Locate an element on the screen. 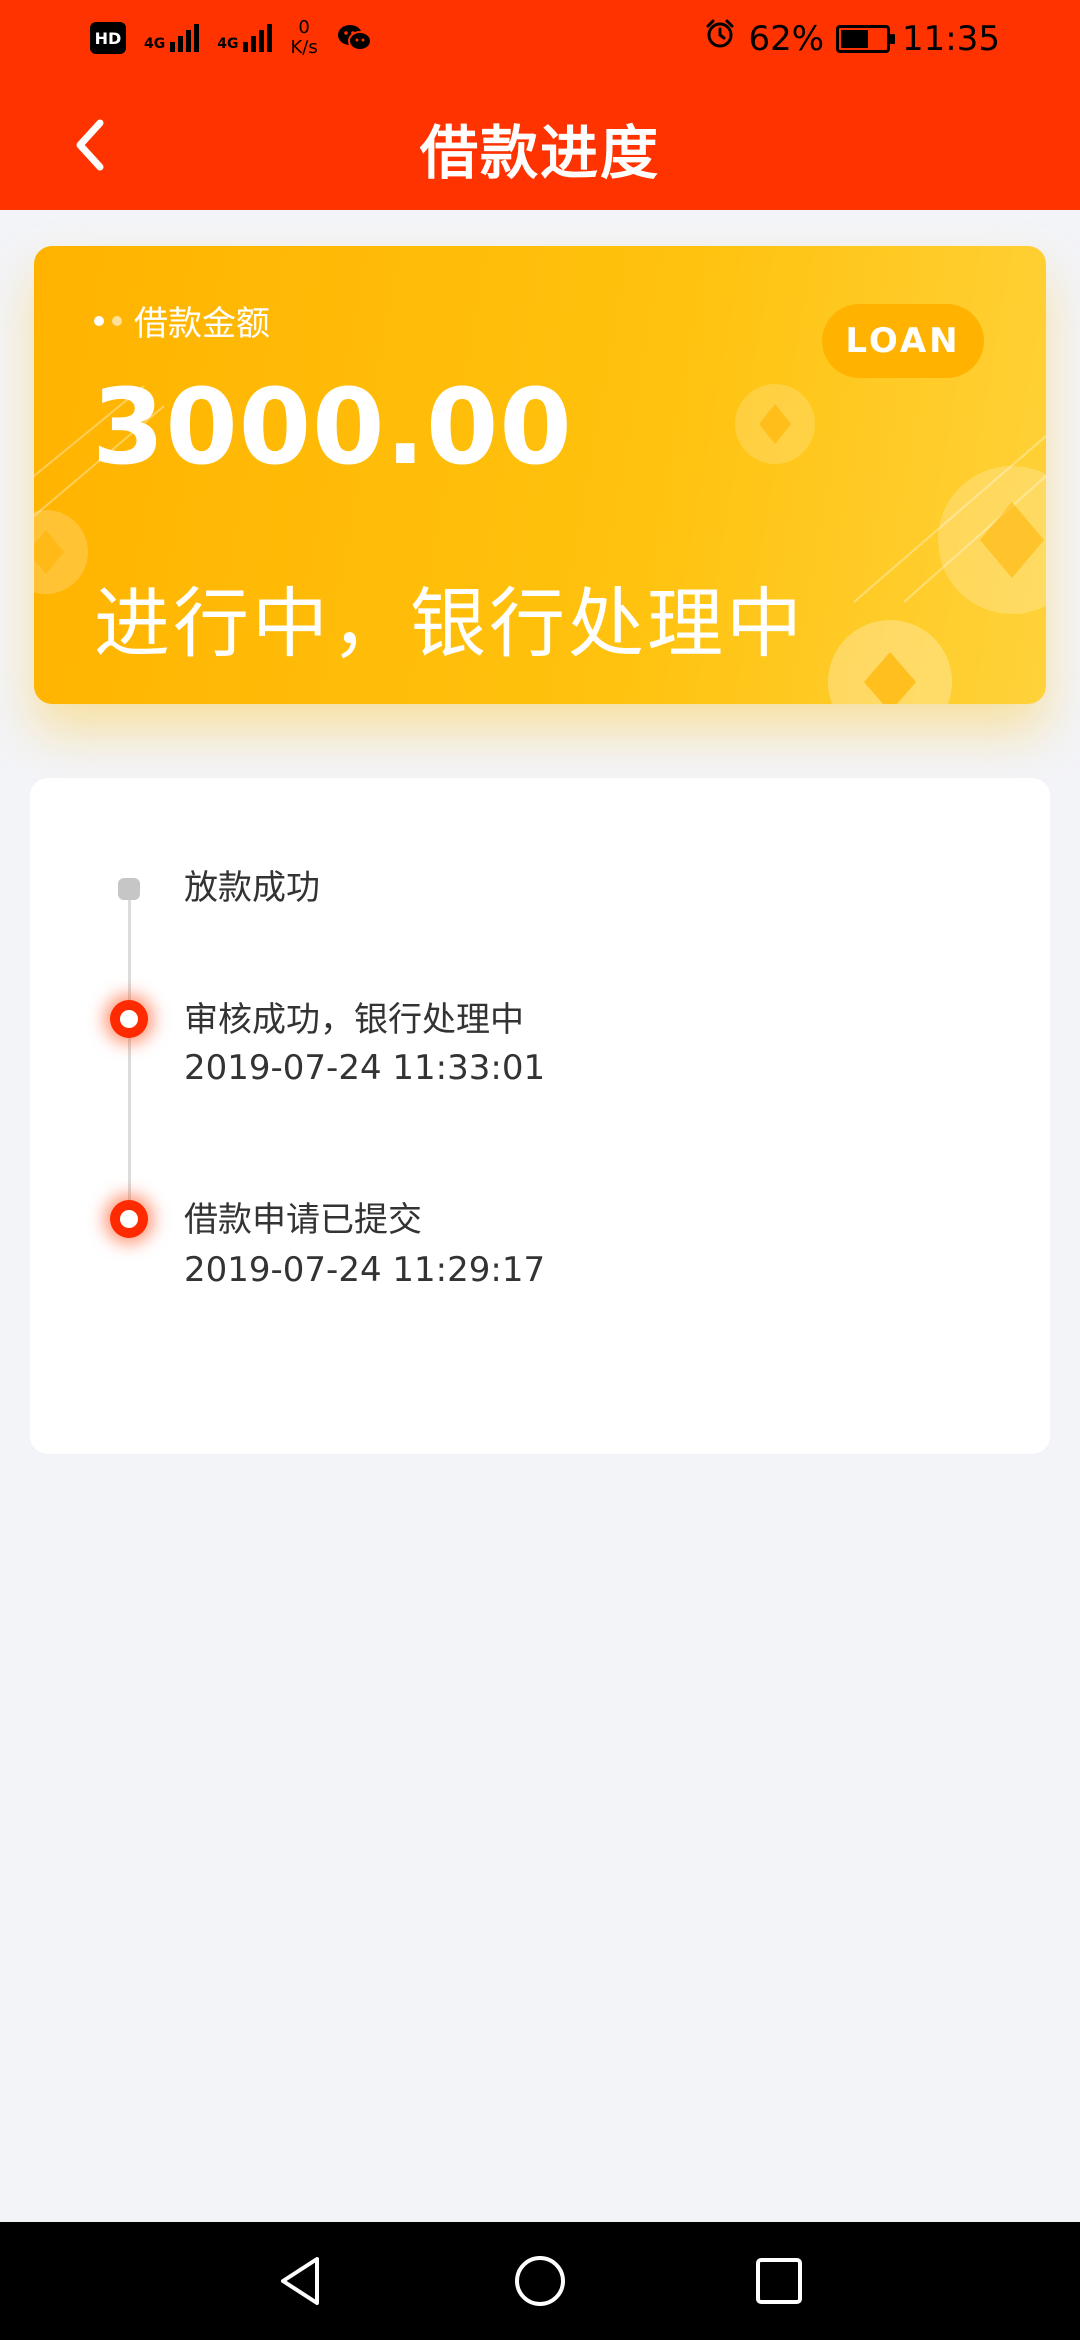 The width and height of the screenshot is (1080, 2340). network-type-2: 4G is located at coordinates (228, 44).